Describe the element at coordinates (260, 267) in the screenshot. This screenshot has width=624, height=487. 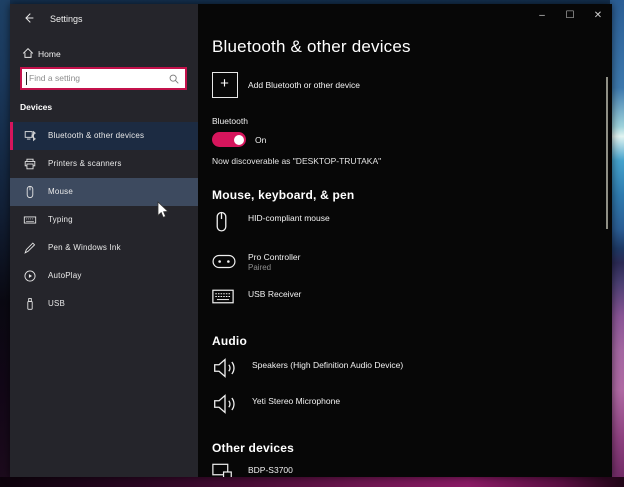
I see `device-status: Paired` at that location.